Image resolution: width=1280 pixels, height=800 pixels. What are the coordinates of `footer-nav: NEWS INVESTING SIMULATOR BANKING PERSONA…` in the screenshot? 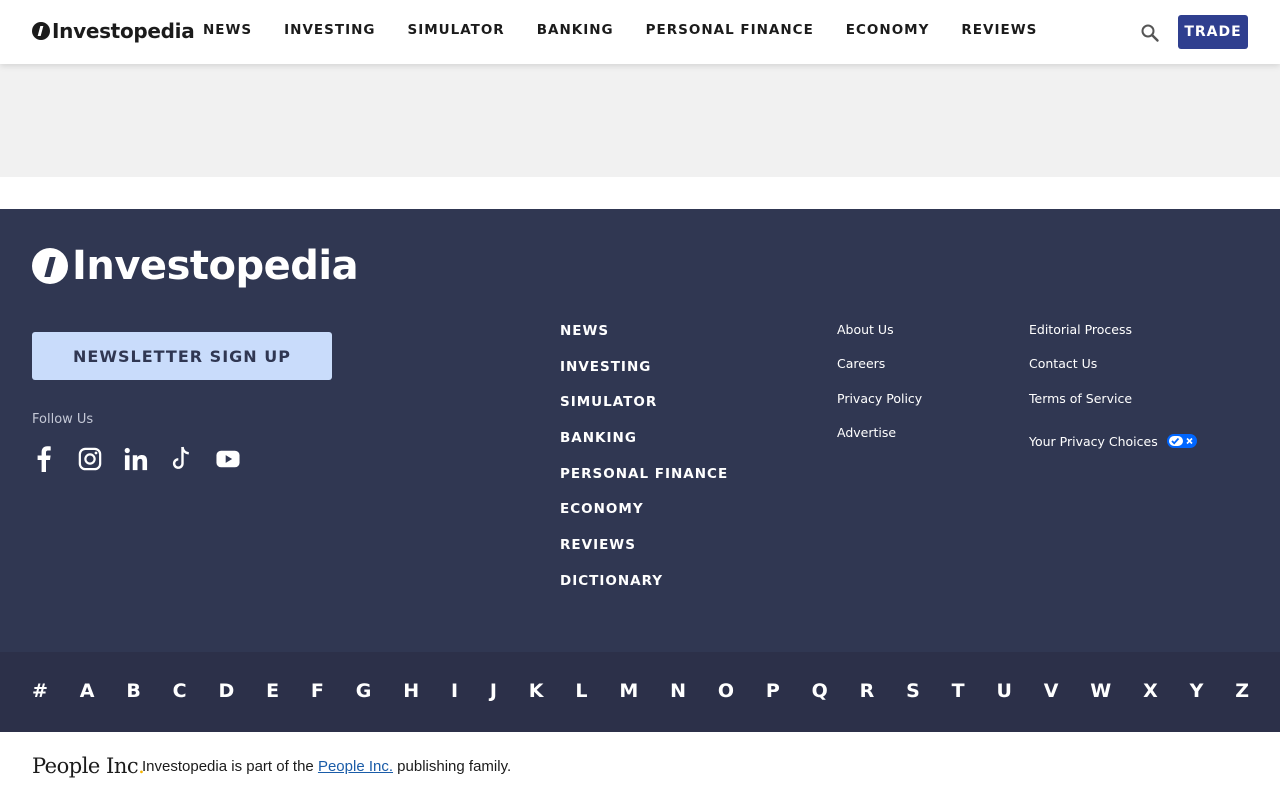 It's located at (644, 464).